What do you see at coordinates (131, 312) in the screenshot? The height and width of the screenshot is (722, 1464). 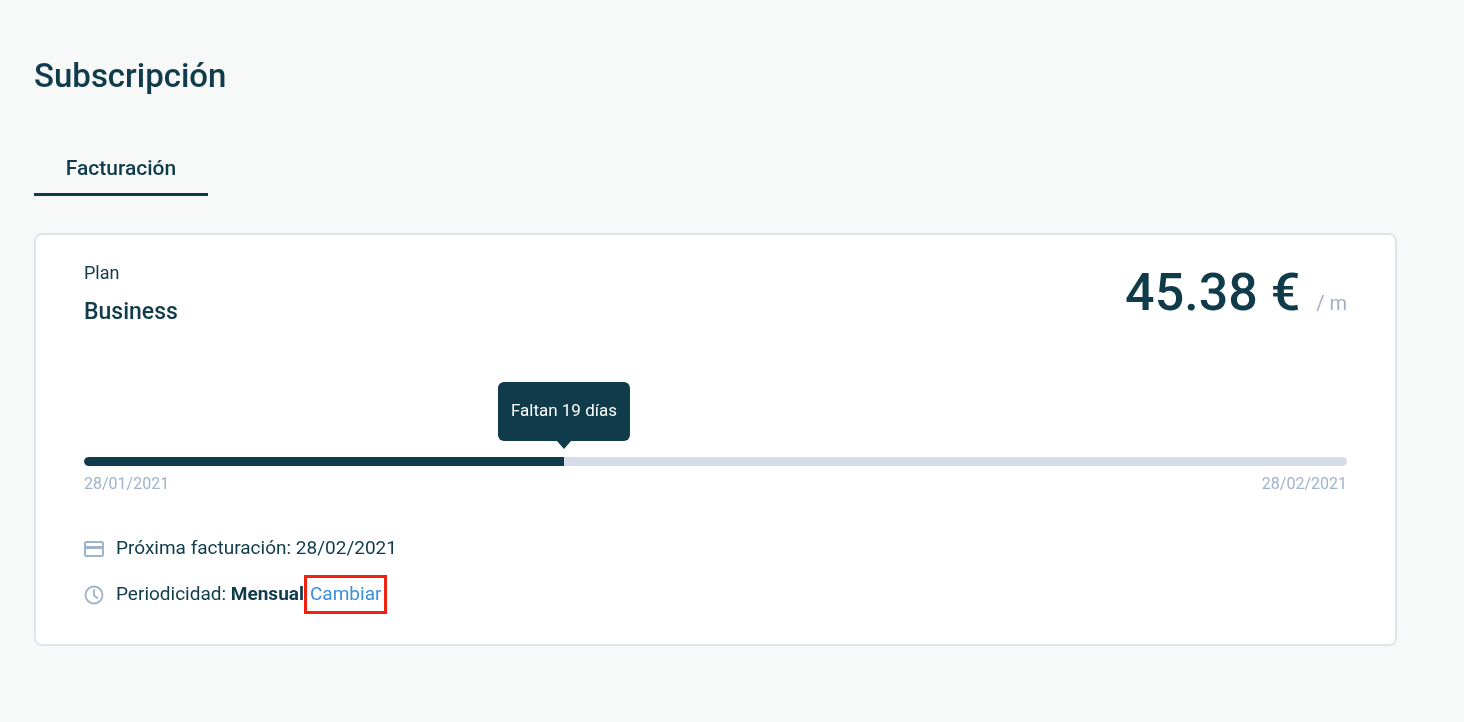 I see `plan-name: Business` at bounding box center [131, 312].